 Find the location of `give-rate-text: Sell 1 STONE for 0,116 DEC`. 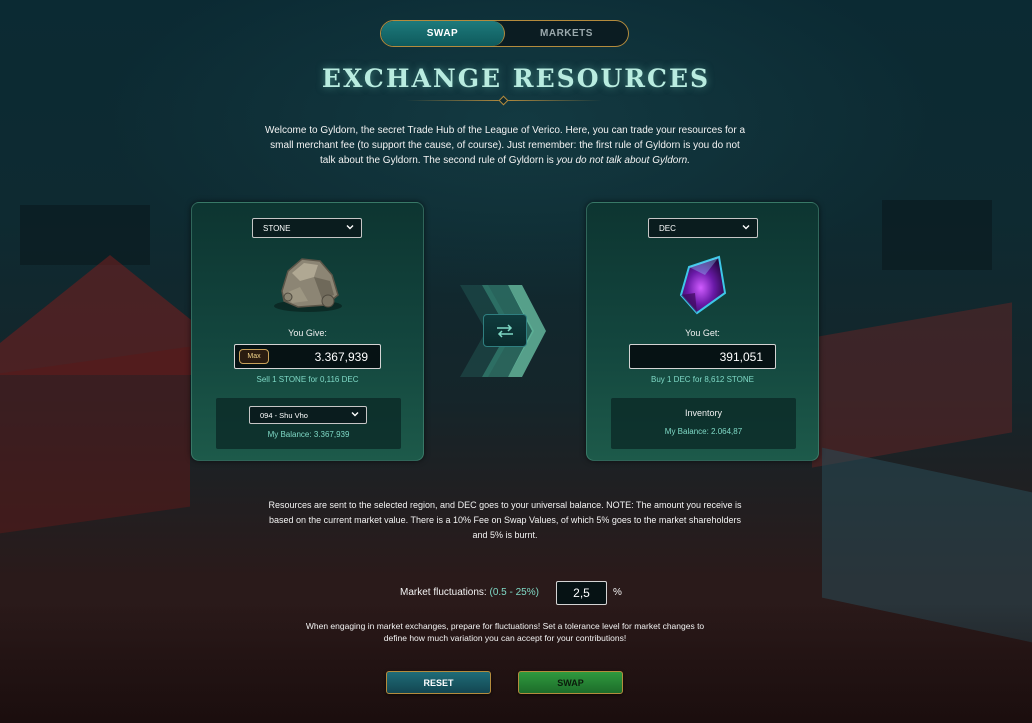

give-rate-text: Sell 1 STONE for 0,116 DEC is located at coordinates (307, 379).